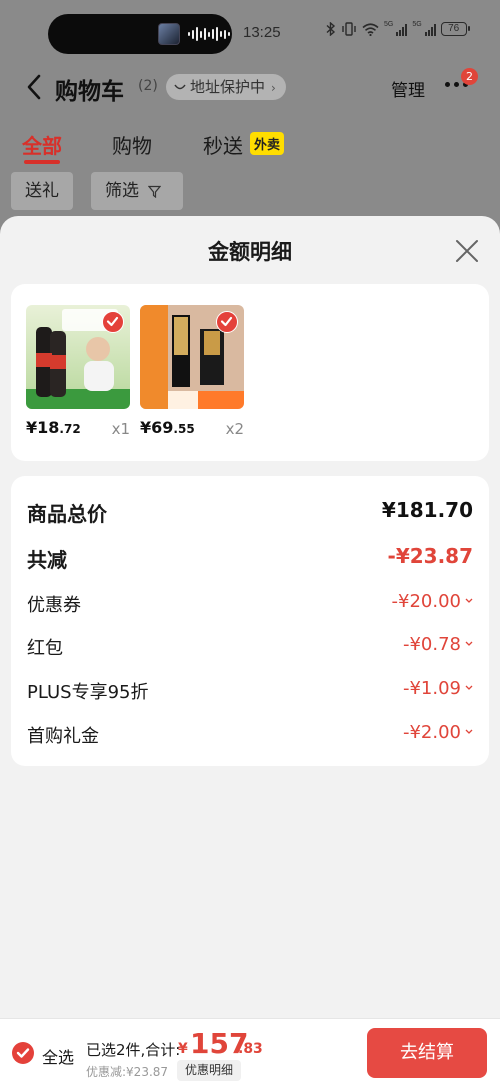 Image resolution: width=500 pixels, height=1085 pixels. What do you see at coordinates (167, 427) in the screenshot?
I see `goods-price: ¥69.55` at bounding box center [167, 427].